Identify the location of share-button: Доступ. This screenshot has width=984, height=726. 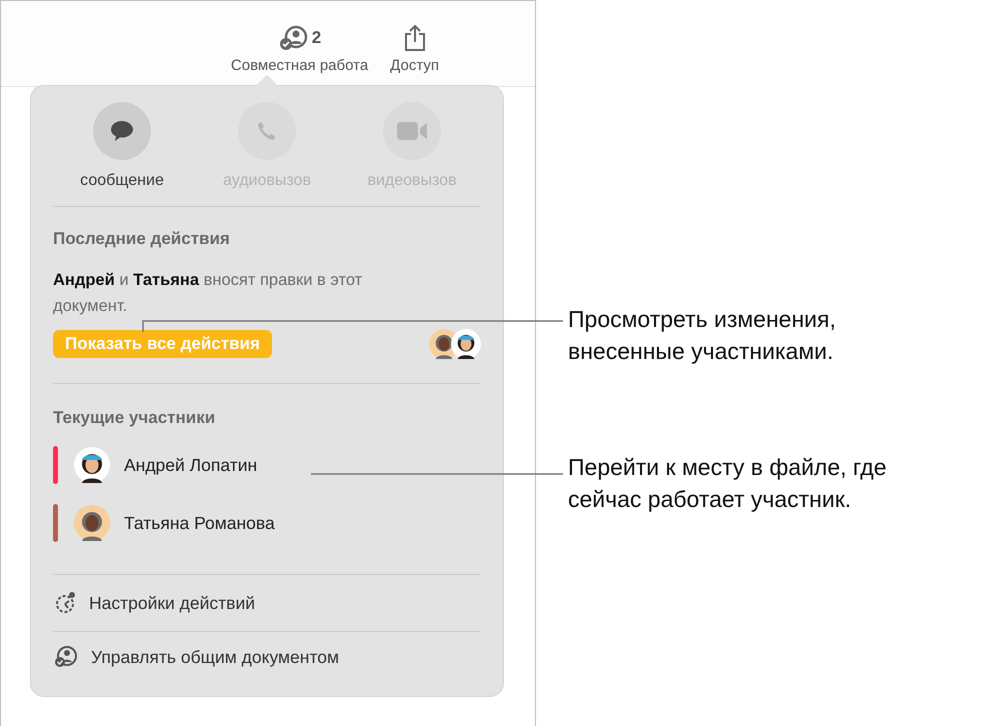
(414, 54).